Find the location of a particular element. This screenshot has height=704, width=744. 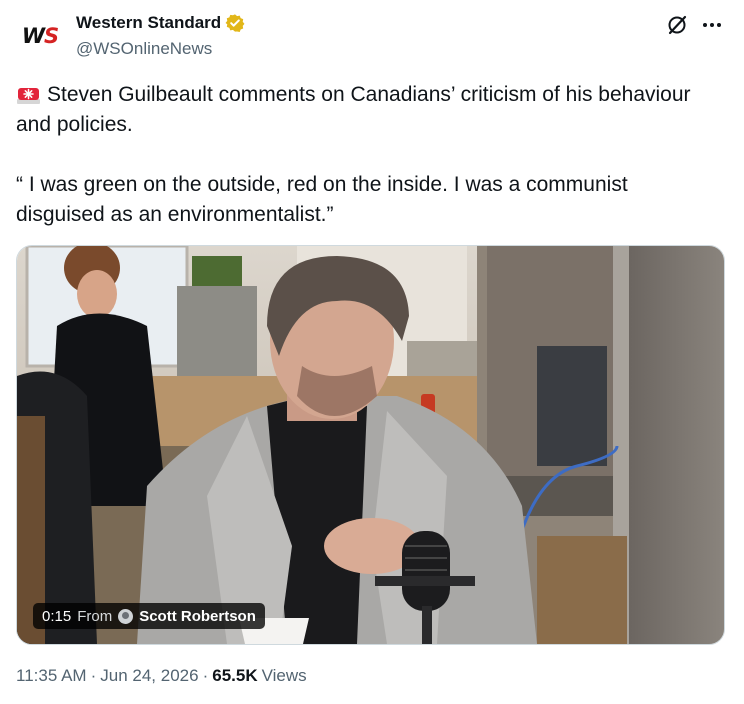

author-name-row: Western Standard is located at coordinates (160, 23).